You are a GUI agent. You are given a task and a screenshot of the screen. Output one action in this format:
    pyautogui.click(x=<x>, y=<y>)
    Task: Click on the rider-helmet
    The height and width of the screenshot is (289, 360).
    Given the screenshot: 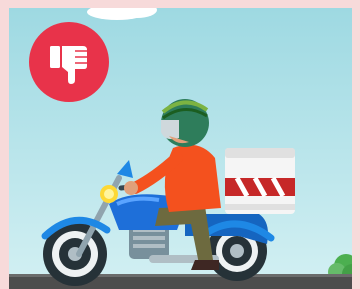 What is the action you would take?
    pyautogui.click(x=185, y=123)
    